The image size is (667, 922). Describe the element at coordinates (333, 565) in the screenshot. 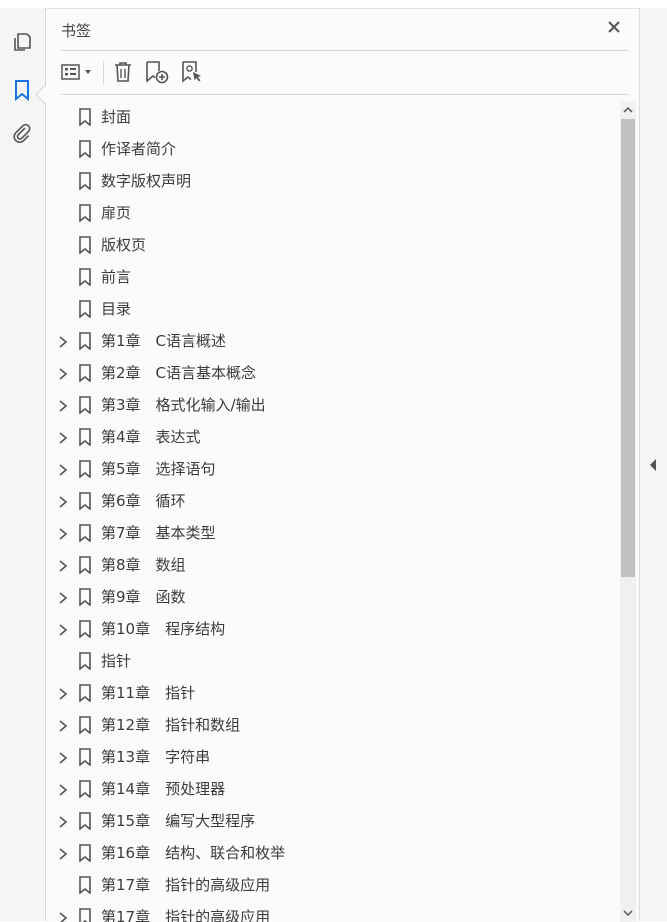

I see `bookmark-row: 第8章 数组` at that location.